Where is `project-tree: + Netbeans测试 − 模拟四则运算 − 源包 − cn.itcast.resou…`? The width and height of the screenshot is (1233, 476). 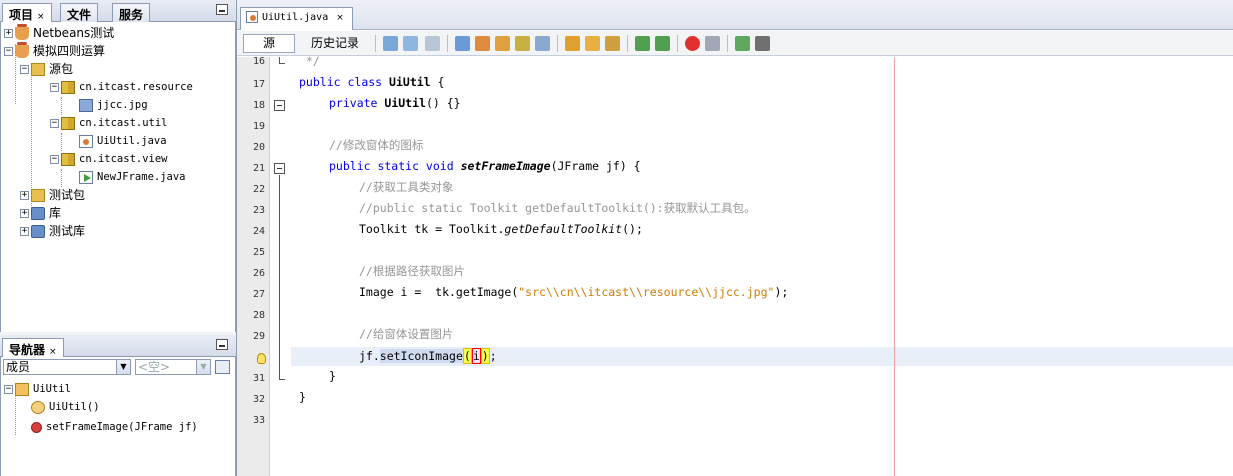 project-tree: + Netbeans测试 − 模拟四则运算 − 源包 − cn.itcast.resou… is located at coordinates (118, 177).